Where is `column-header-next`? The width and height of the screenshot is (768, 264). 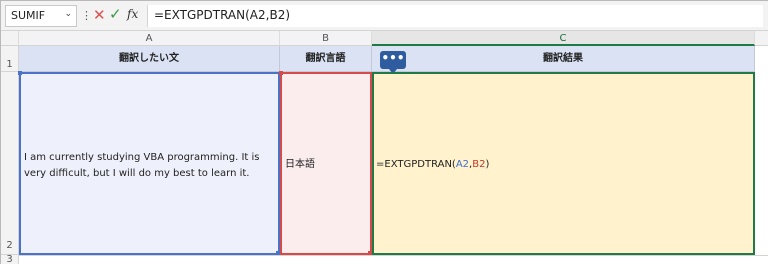 column-header-next is located at coordinates (761, 38).